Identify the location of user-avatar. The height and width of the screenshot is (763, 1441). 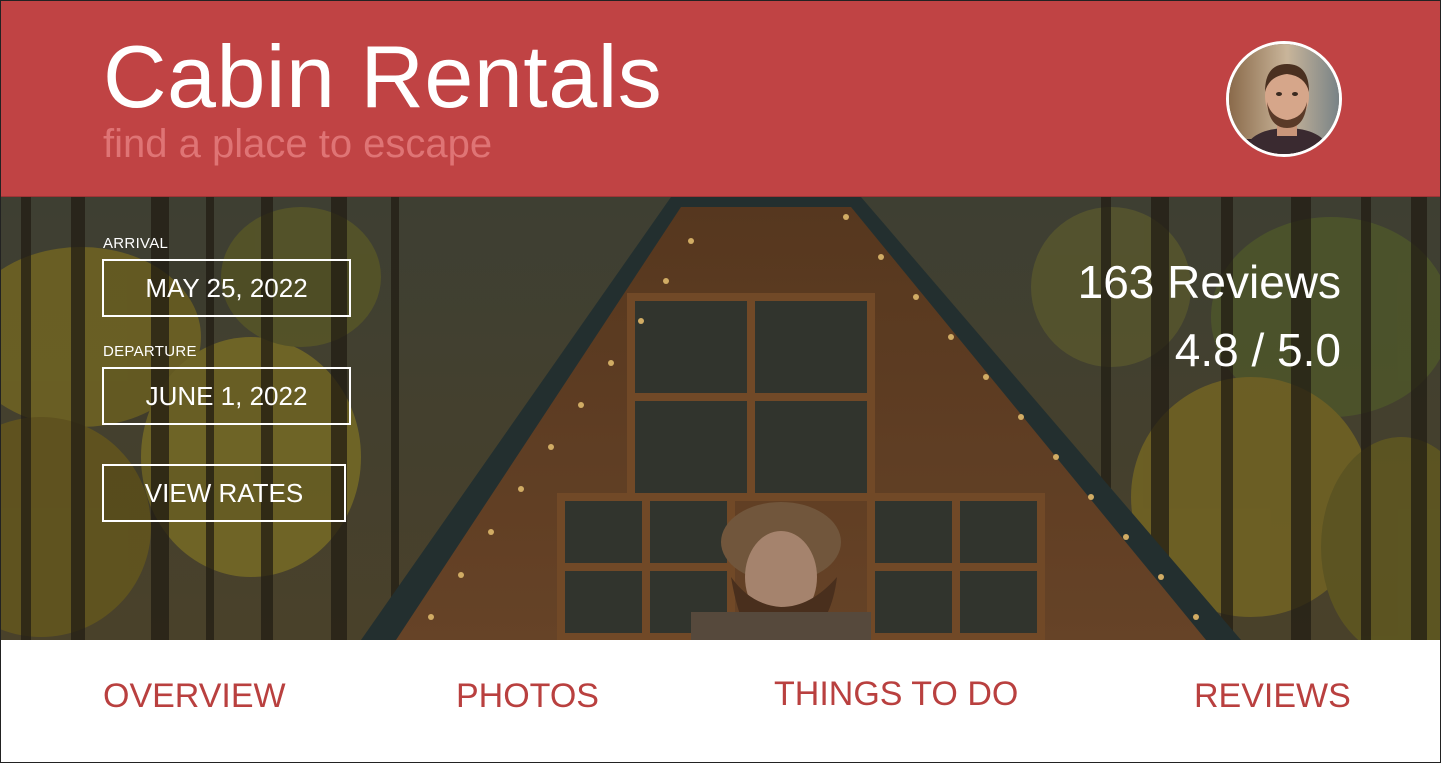
(1284, 99).